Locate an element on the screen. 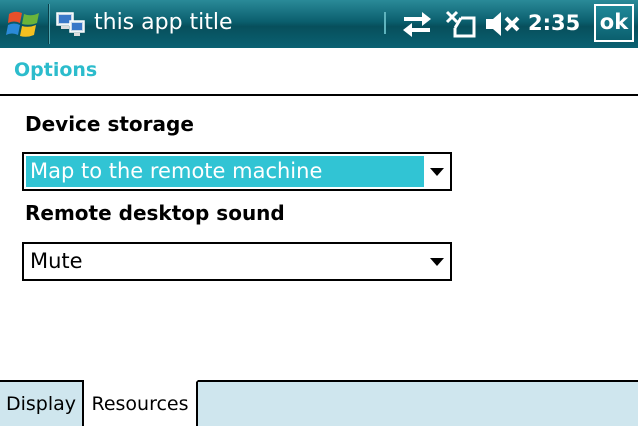 Image resolution: width=638 pixels, height=426 pixels. device-storage-dropdown: Map to the remote machine is located at coordinates (237, 171).